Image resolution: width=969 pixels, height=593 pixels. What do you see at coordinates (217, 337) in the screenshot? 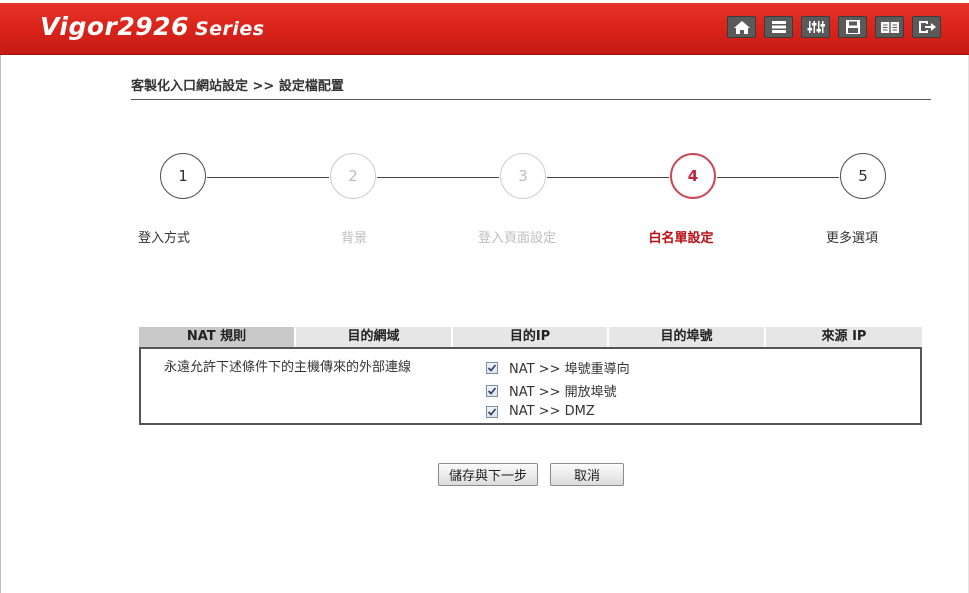
I see `tab-nat-rules: NAT 規則` at bounding box center [217, 337].